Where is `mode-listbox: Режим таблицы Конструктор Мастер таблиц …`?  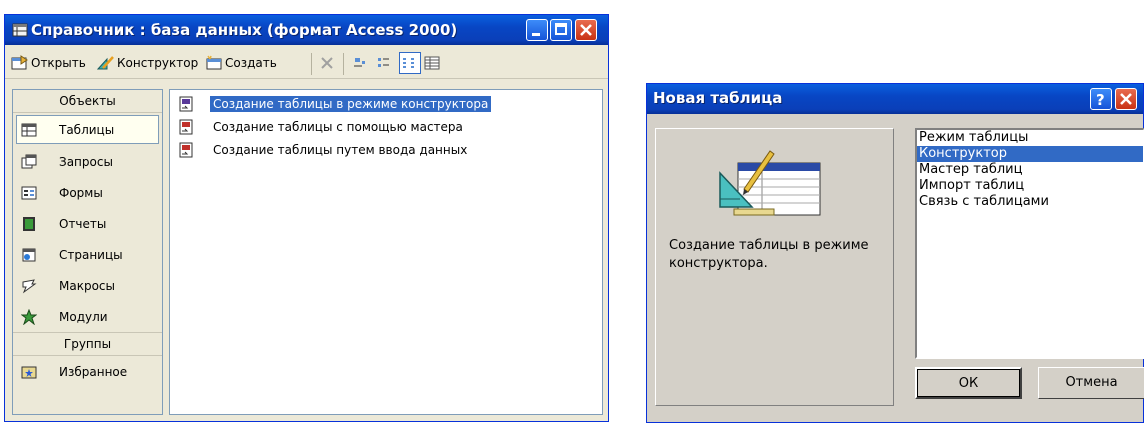 mode-listbox: Режим таблицы Конструктор Мастер таблиц … is located at coordinates (1029, 243).